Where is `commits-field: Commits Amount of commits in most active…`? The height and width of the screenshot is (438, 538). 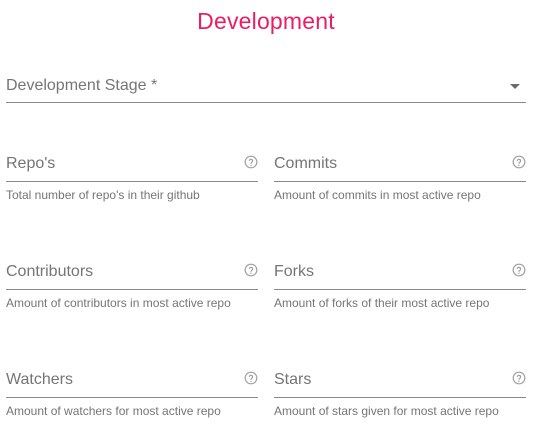
commits-field: Commits Amount of commits in most active… is located at coordinates (400, 179).